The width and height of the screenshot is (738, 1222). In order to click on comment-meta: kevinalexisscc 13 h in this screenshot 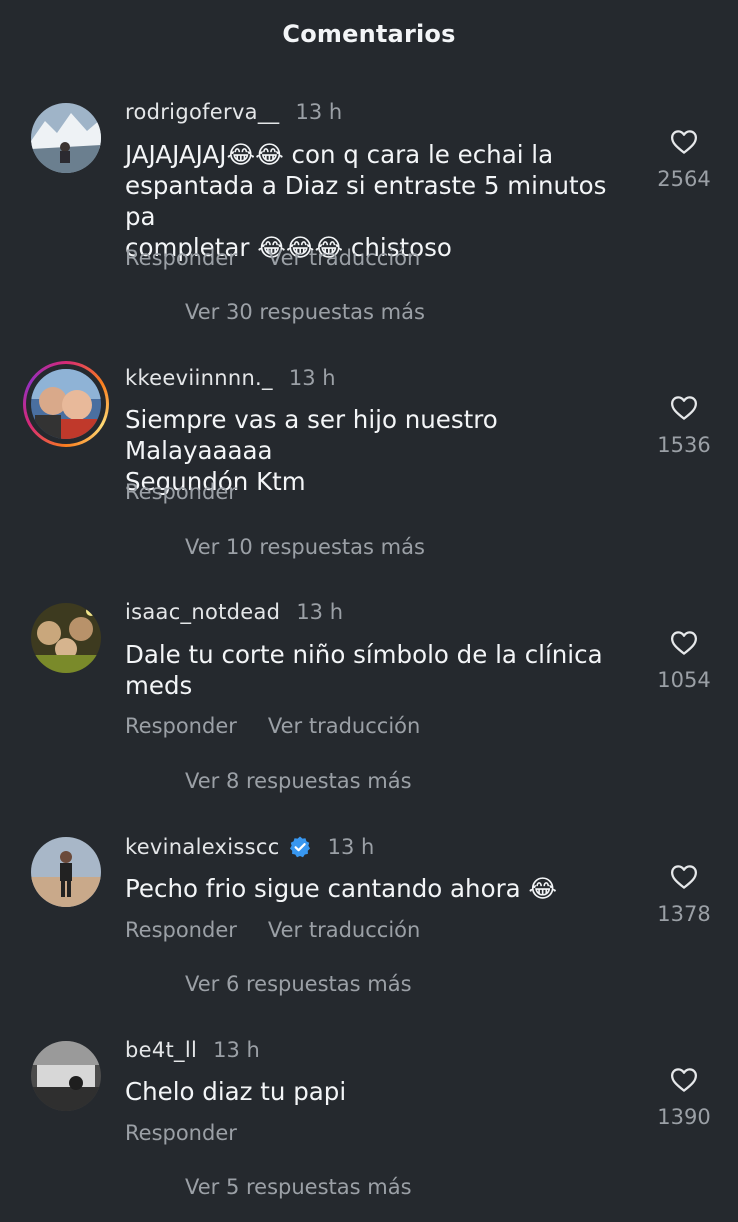, I will do `click(249, 847)`.